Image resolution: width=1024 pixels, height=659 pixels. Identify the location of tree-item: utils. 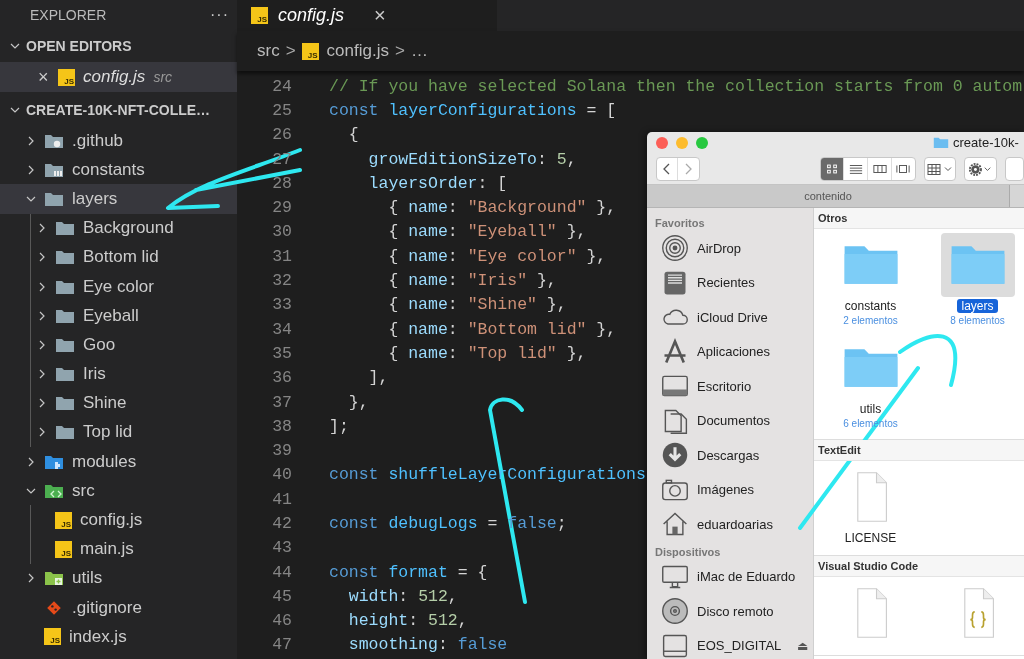
(118, 578).